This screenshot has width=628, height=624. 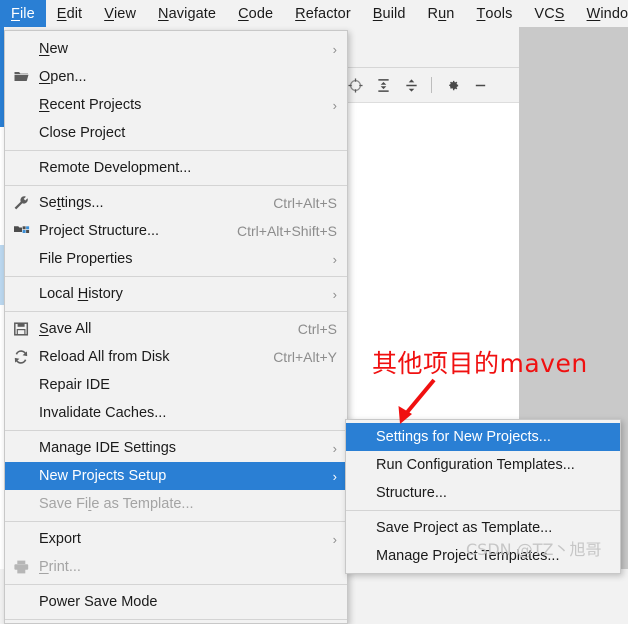 I want to click on menu-item-new: New ›, so click(x=176, y=49).